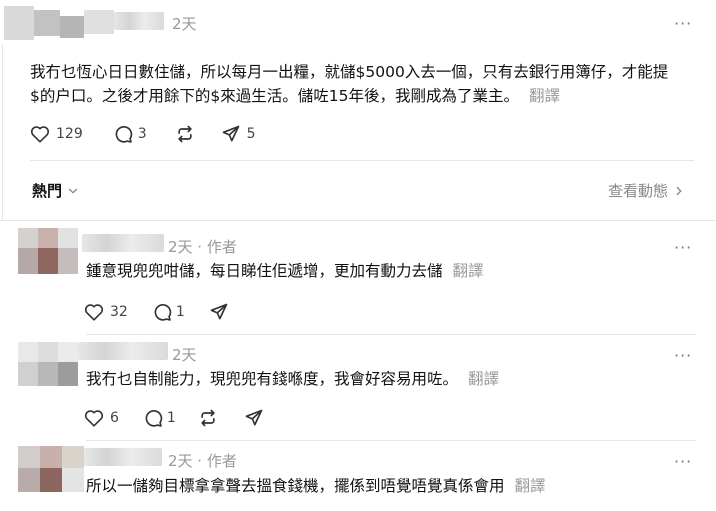  What do you see at coordinates (638, 191) in the screenshot?
I see `view-activity-label: 查看動態` at bounding box center [638, 191].